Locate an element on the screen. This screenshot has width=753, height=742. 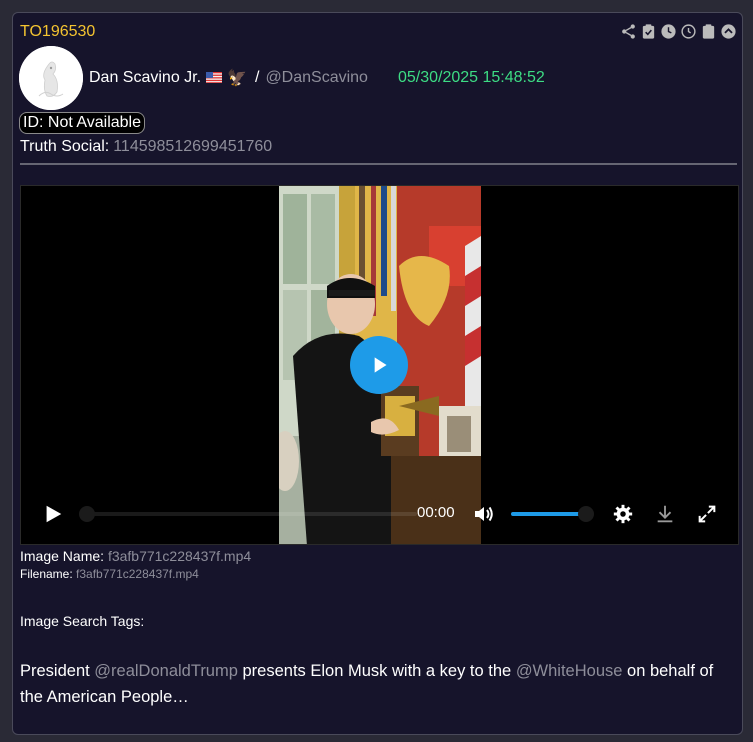
mention-link: @WhiteHouse is located at coordinates (569, 671).